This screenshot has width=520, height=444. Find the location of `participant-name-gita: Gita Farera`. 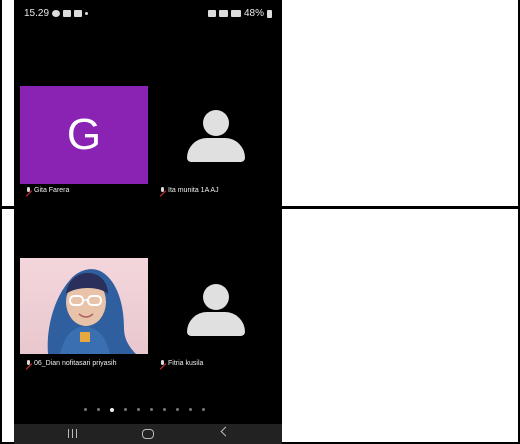

participant-name-gita: Gita Farera is located at coordinates (47, 190).